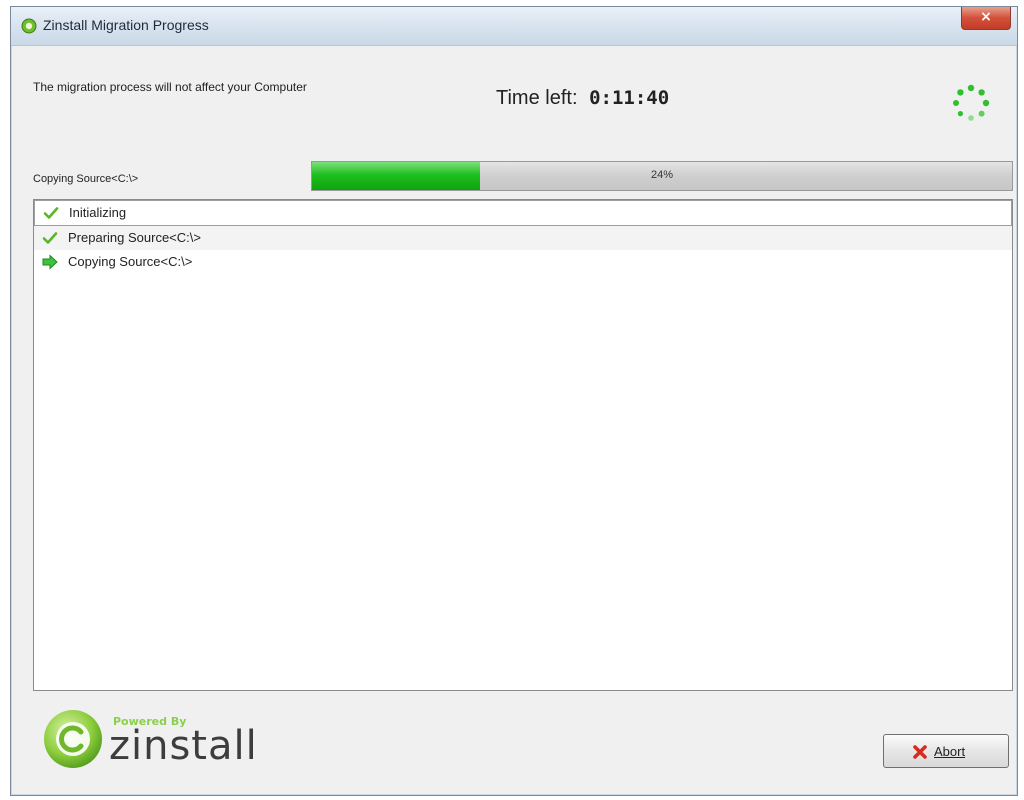 Image resolution: width=1024 pixels, height=800 pixels. What do you see at coordinates (582, 98) in the screenshot?
I see `time-left: Time left: 0:11:40` at bounding box center [582, 98].